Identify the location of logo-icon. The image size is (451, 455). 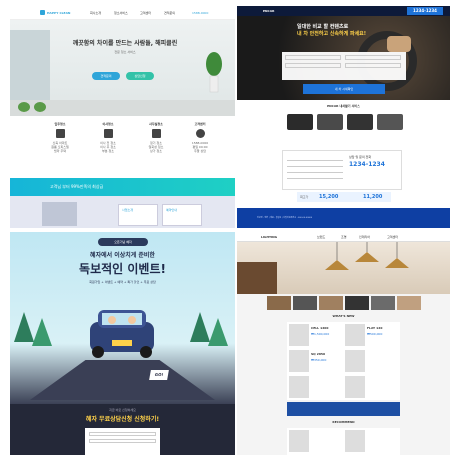
(42, 12).